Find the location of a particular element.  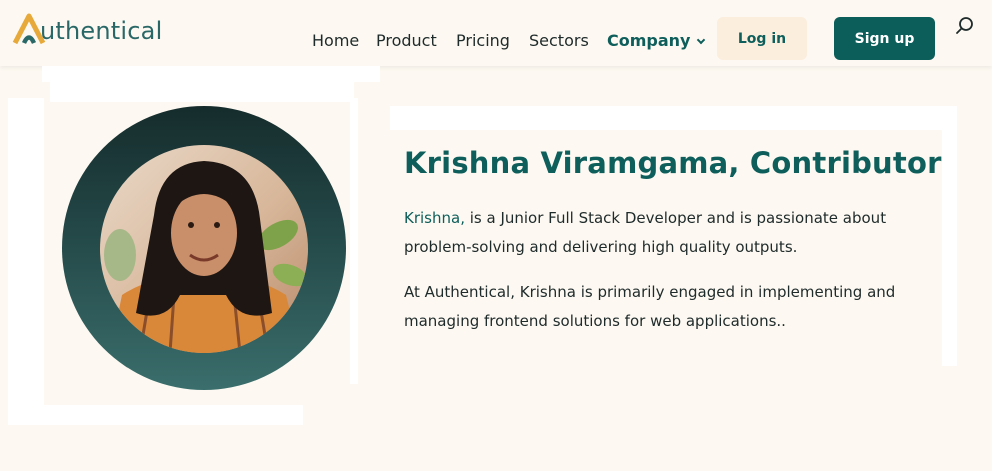

bio-name: Krishna, is located at coordinates (434, 218).